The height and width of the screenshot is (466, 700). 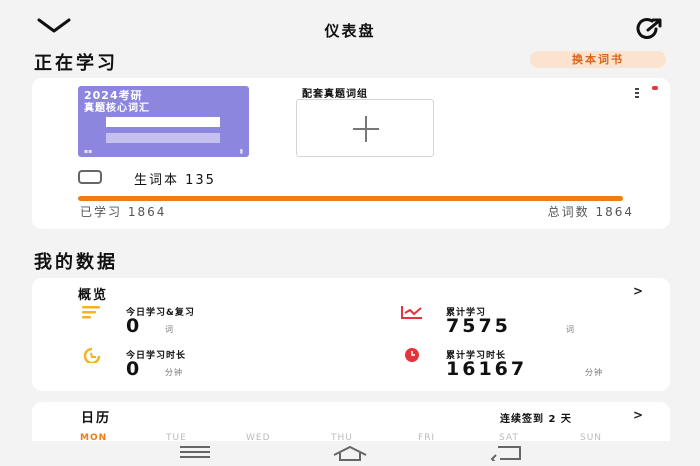 What do you see at coordinates (241, 151) in the screenshot?
I see `cover-mark-right: ▮` at bounding box center [241, 151].